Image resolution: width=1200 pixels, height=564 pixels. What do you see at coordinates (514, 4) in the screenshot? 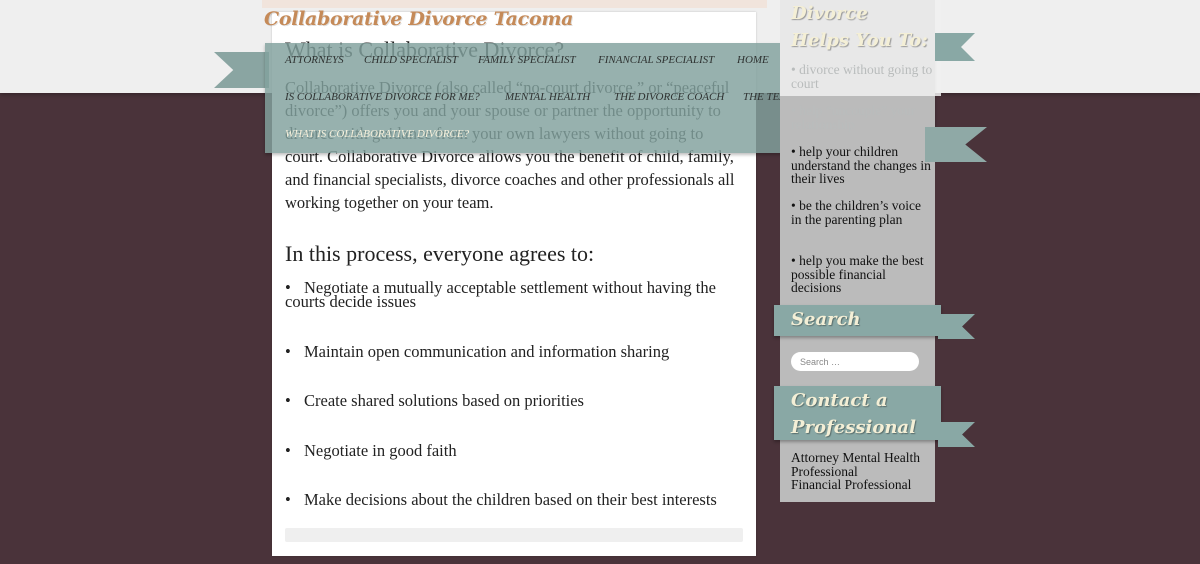
I see `header-strip` at bounding box center [514, 4].